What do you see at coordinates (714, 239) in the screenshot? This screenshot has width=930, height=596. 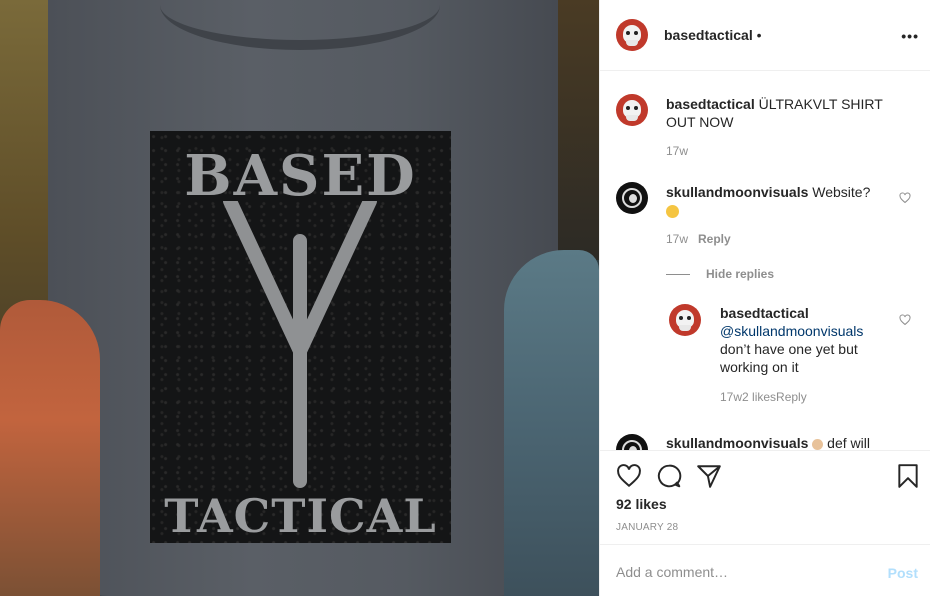 I see `comment-reply-button: Reply` at bounding box center [714, 239].